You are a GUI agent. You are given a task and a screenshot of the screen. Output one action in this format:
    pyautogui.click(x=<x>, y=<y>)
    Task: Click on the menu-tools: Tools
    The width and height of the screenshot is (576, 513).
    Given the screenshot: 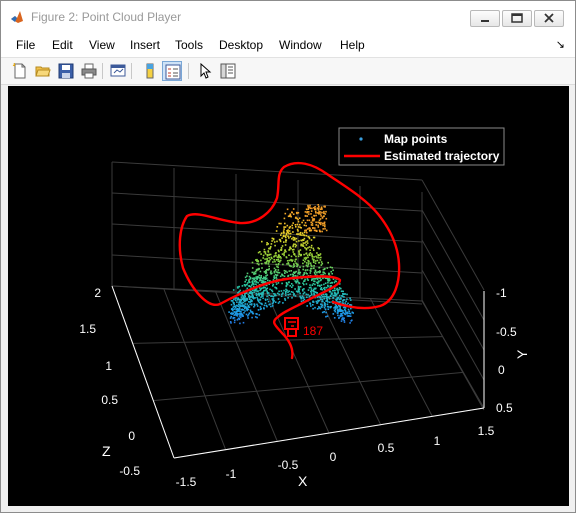 What is the action you would take?
    pyautogui.click(x=189, y=45)
    